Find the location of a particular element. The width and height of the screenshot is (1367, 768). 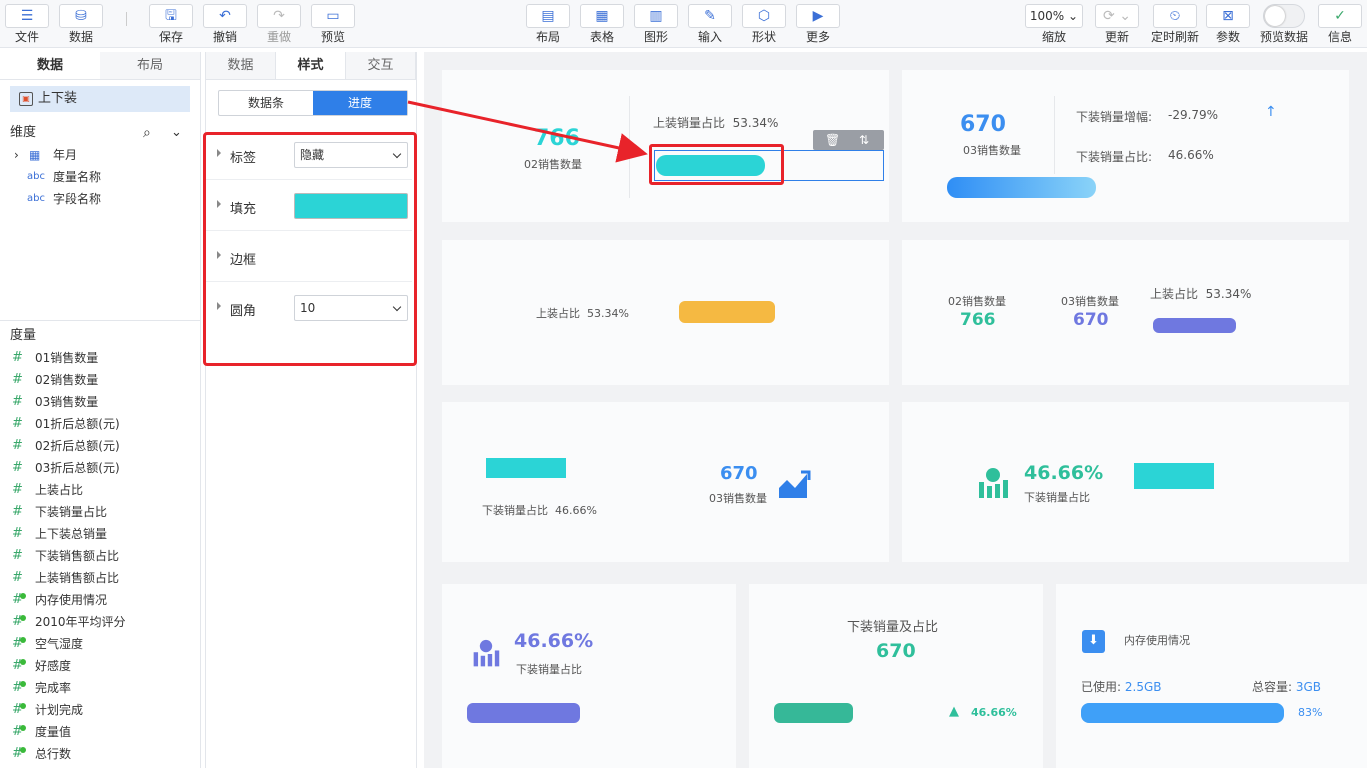

segment-databar: 数据条 is located at coordinates (266, 103).